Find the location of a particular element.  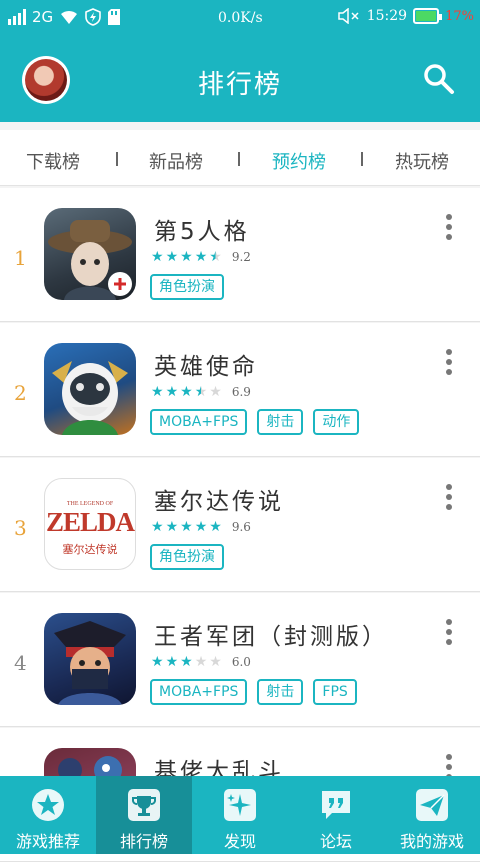

genre-tag: FPS is located at coordinates (335, 692).